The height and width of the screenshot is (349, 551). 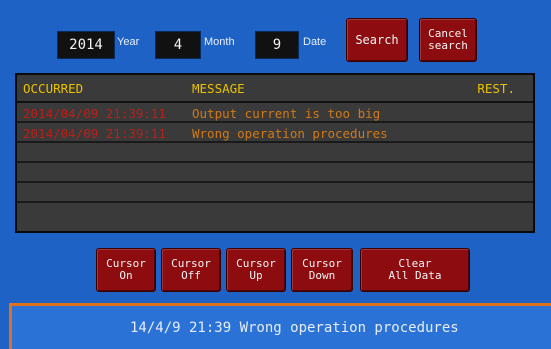 What do you see at coordinates (53, 88) in the screenshot?
I see `header-occurred: OCCURRED` at bounding box center [53, 88].